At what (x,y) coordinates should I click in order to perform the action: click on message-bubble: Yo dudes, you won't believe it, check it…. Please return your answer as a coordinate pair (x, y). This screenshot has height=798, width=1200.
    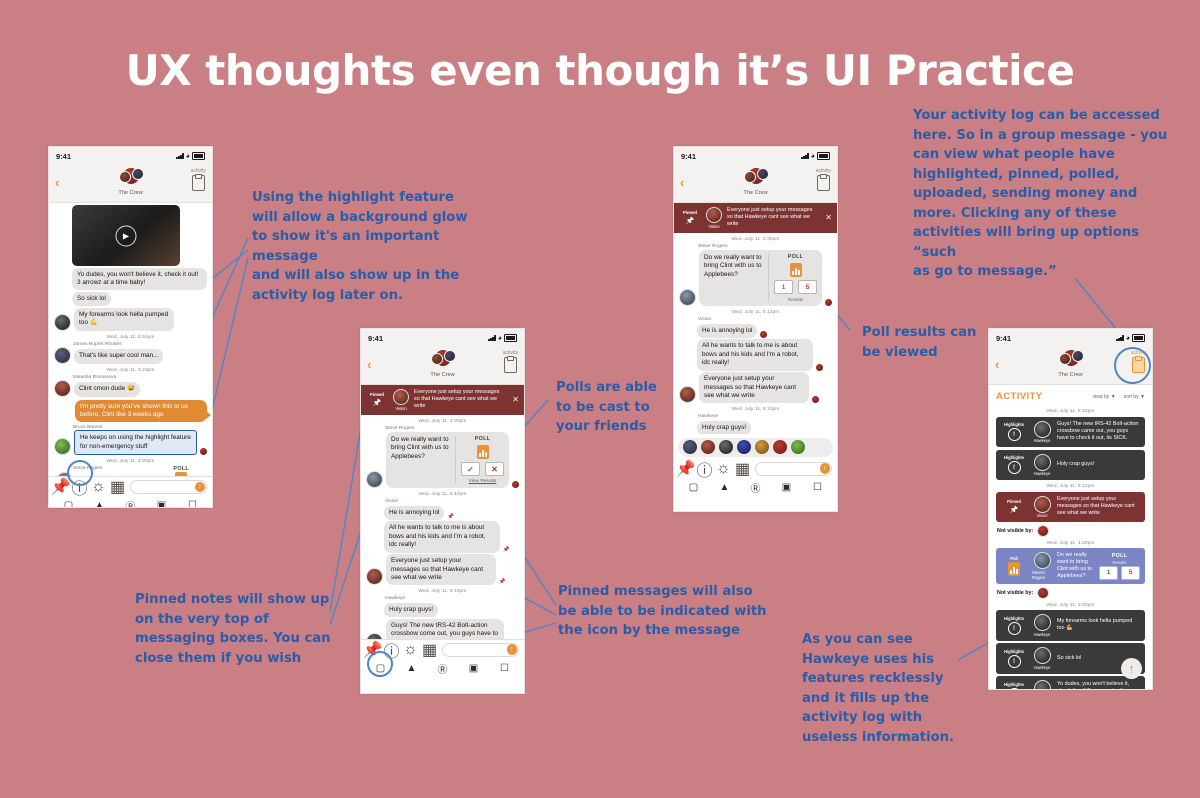
    Looking at the image, I should click on (139, 279).